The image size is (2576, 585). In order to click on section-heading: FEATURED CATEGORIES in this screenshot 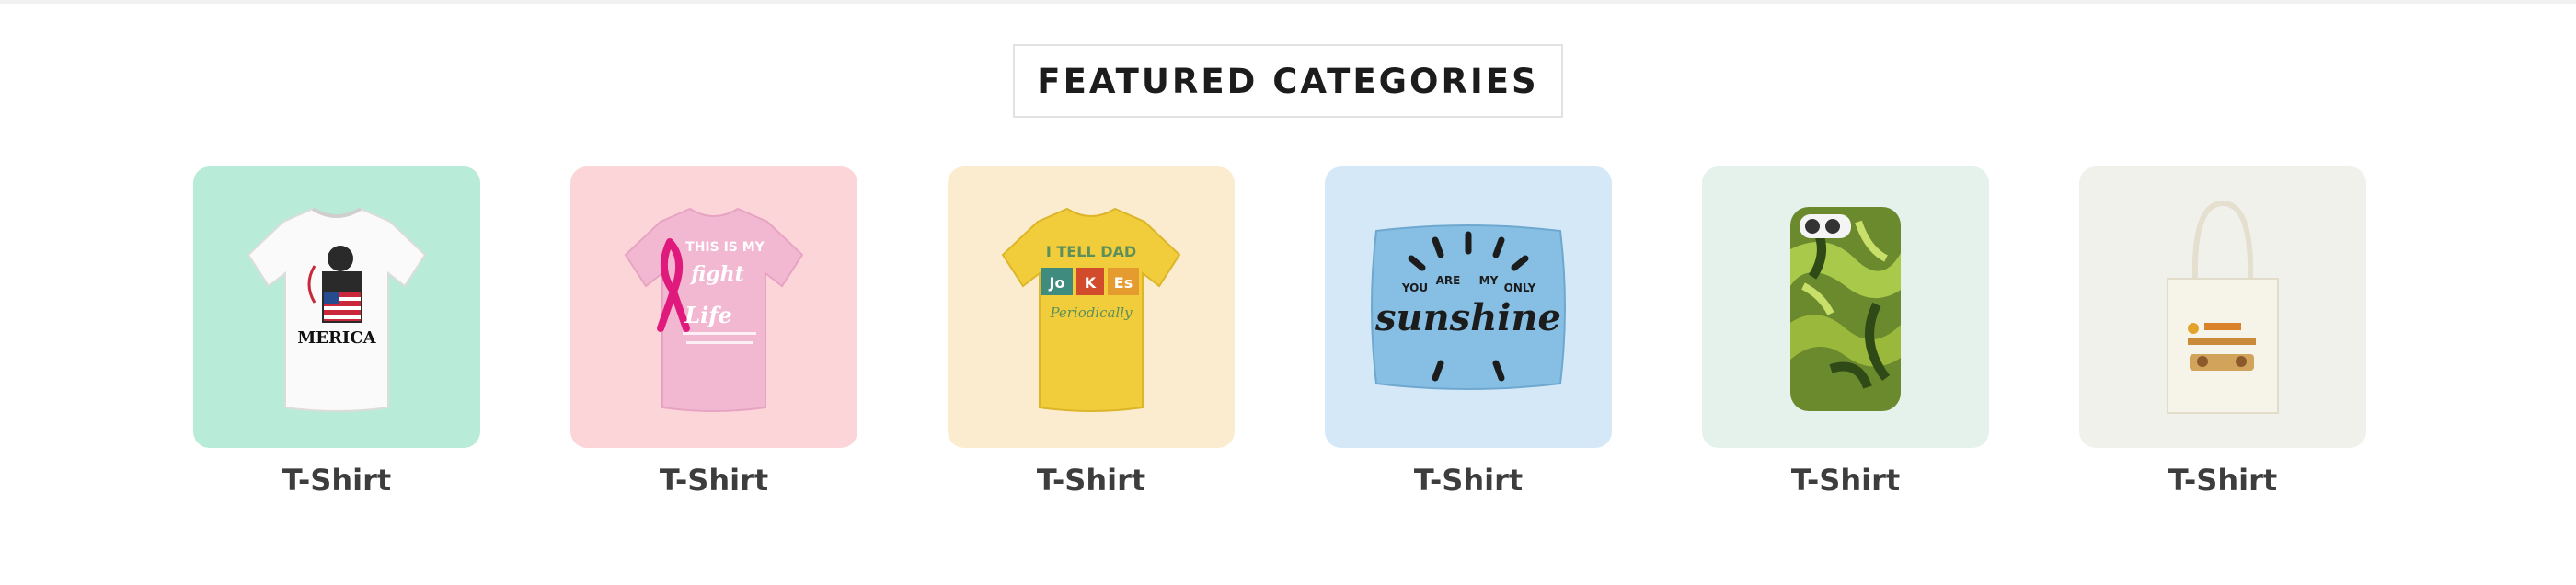, I will do `click(1288, 81)`.